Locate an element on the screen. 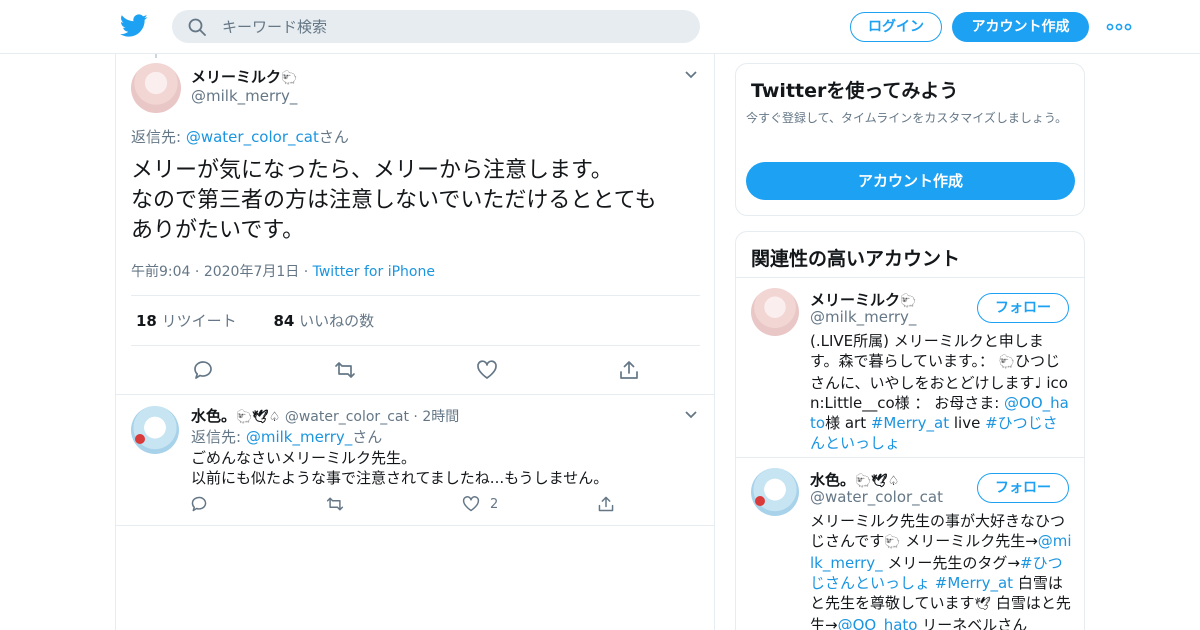 This screenshot has height=630, width=1200. tweet-stats: 18 リツイート 84 いいねの数 is located at coordinates (271, 320).